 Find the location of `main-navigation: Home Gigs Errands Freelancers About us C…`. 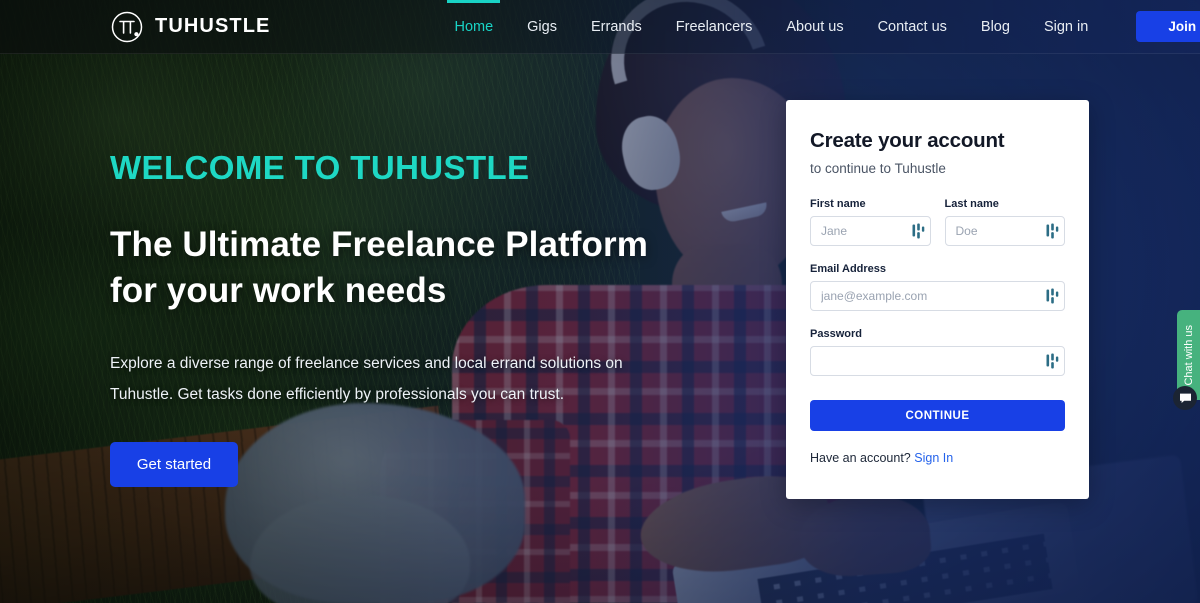

main-navigation: Home Gigs Errands Freelancers About us C… is located at coordinates (818, 27).